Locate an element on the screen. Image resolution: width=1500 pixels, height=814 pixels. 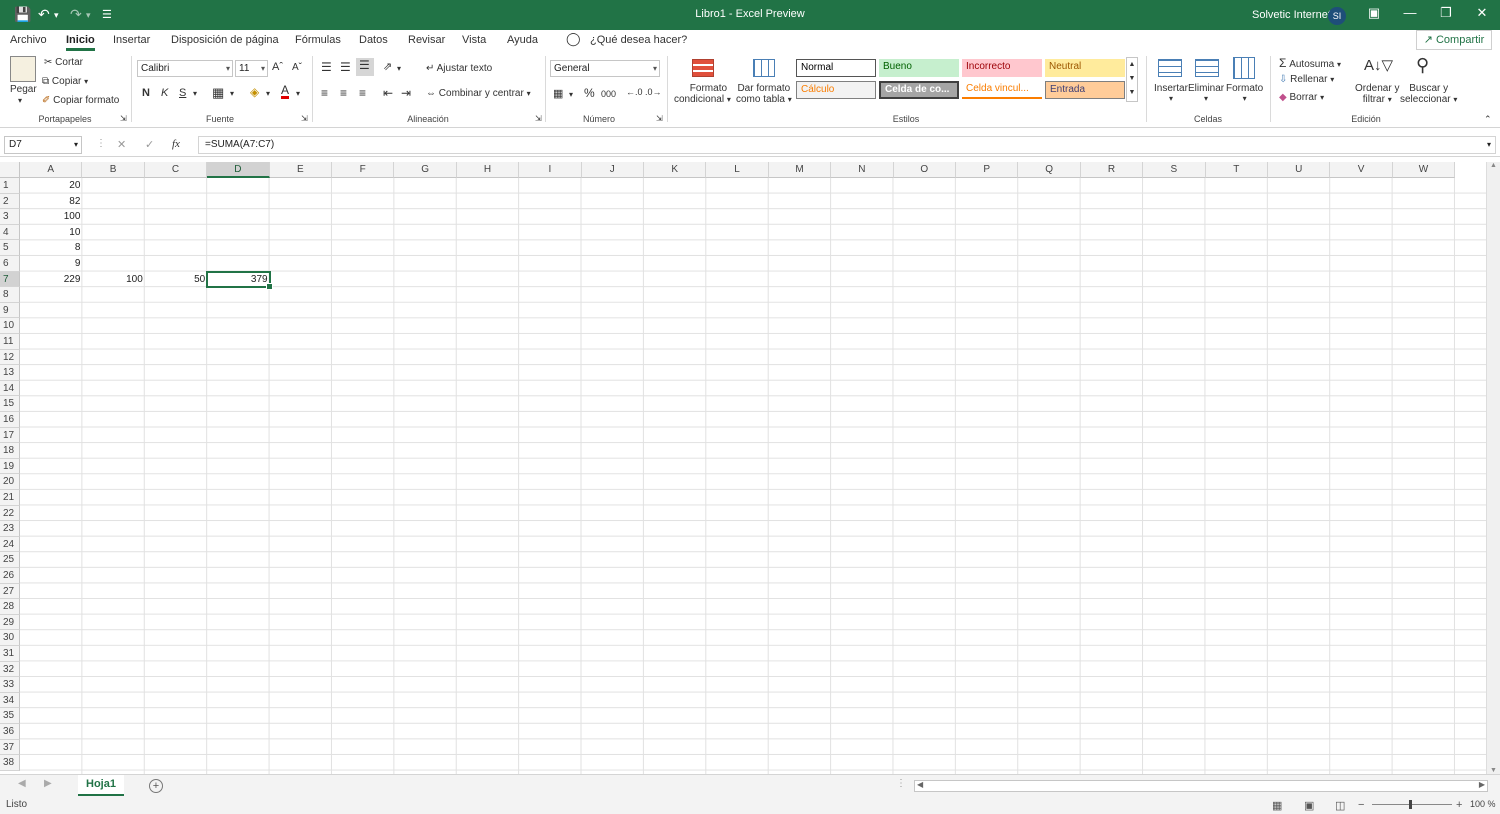
bold-button: N is located at coordinates (146, 93).